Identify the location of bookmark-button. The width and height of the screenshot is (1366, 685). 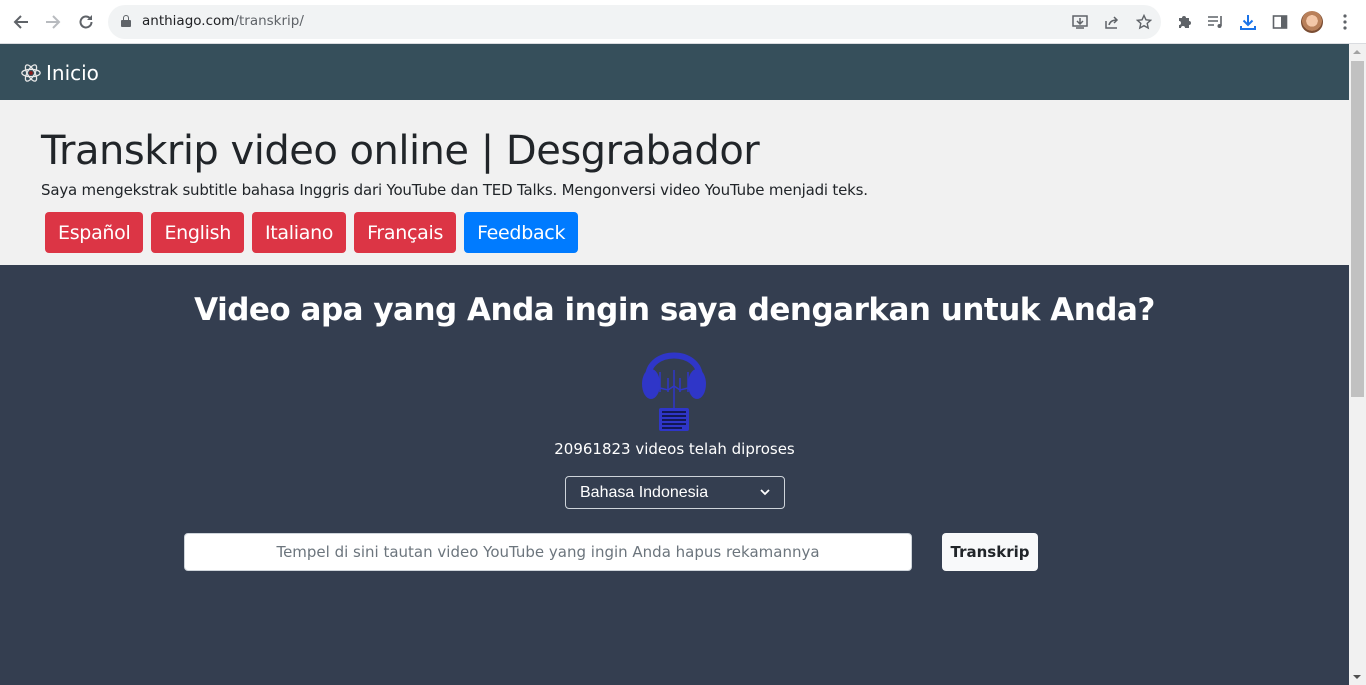
(1144, 22).